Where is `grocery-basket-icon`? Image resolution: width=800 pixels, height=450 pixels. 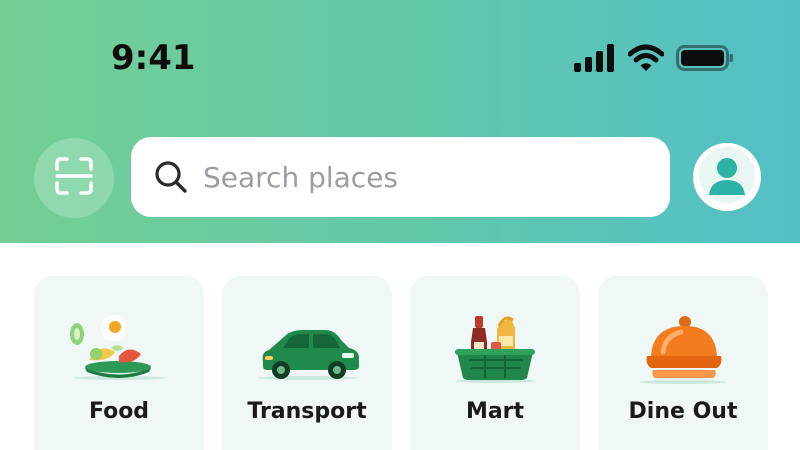 grocery-basket-icon is located at coordinates (495, 350).